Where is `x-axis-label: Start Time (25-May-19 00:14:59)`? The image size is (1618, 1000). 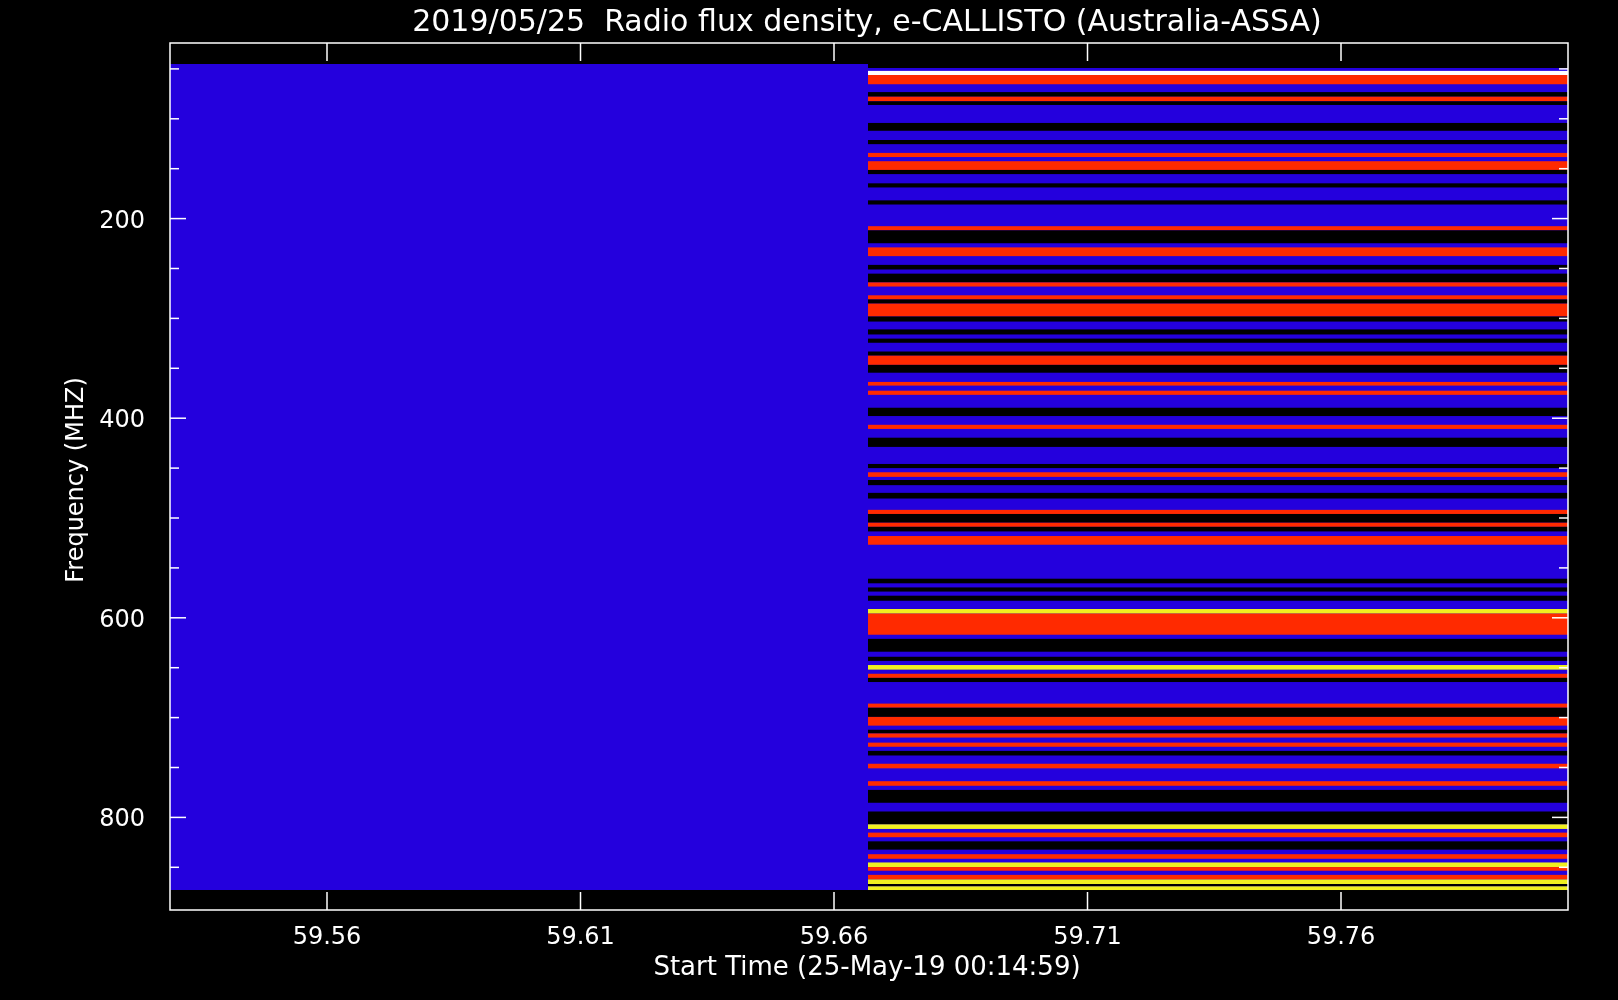 x-axis-label: Start Time (25-May-19 00:14:59) is located at coordinates (867, 966).